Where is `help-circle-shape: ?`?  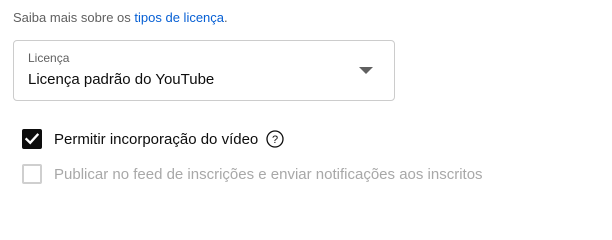 help-circle-shape: ? is located at coordinates (275, 139).